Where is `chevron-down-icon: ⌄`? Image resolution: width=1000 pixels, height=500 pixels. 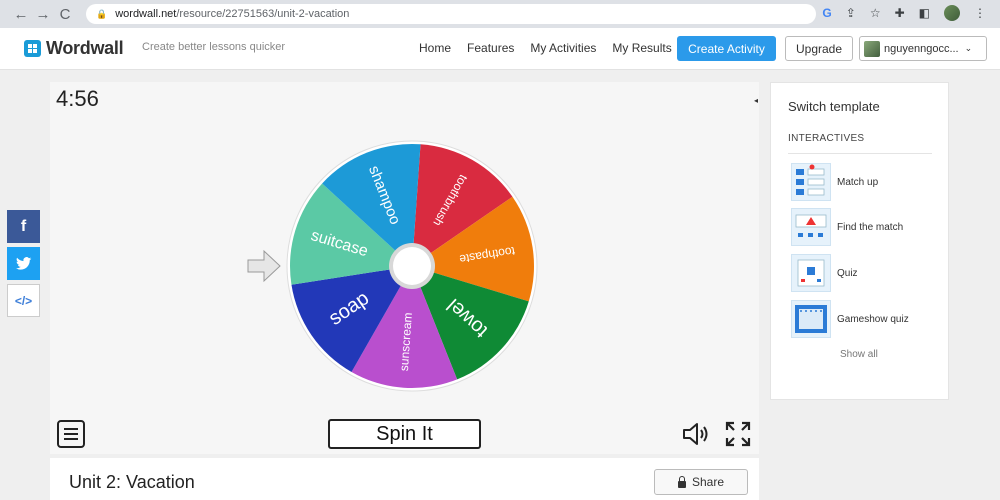
chevron-down-icon: ⌄ is located at coordinates (968, 48).